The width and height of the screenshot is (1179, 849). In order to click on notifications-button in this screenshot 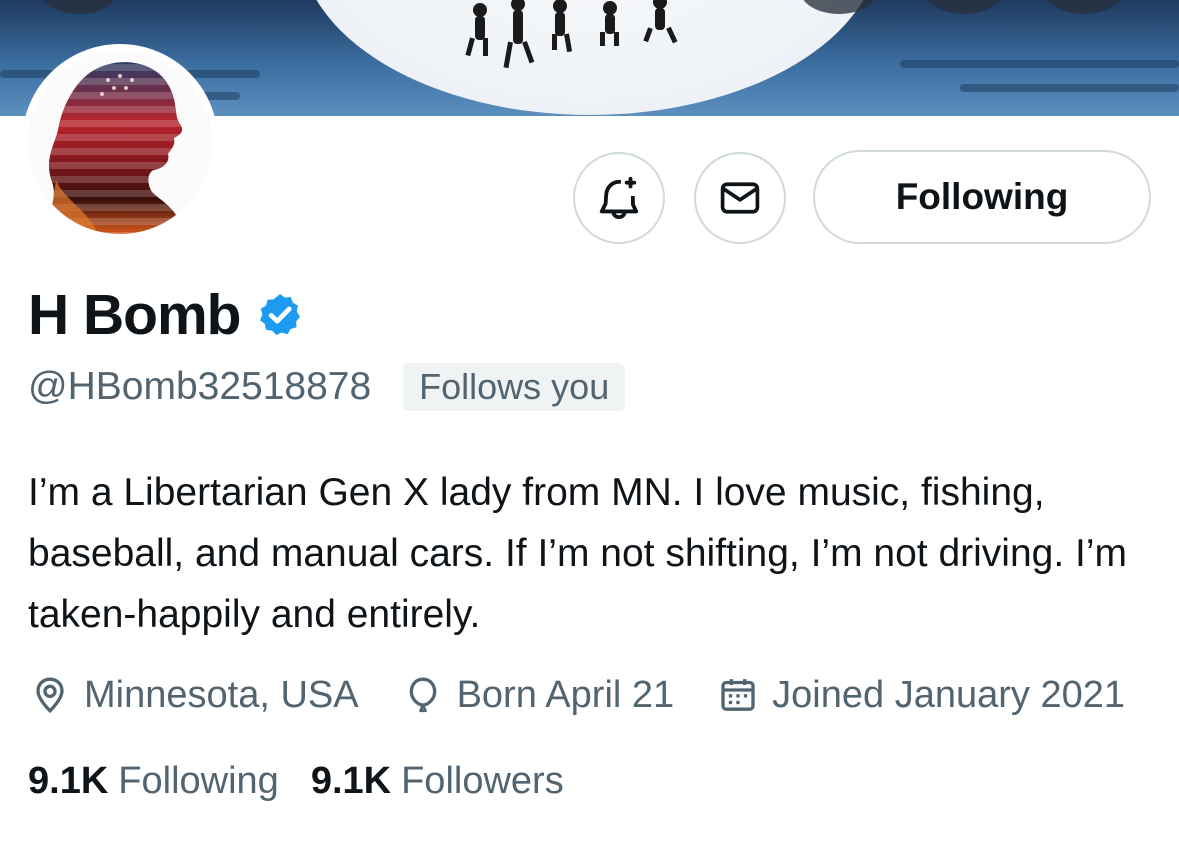, I will do `click(619, 198)`.